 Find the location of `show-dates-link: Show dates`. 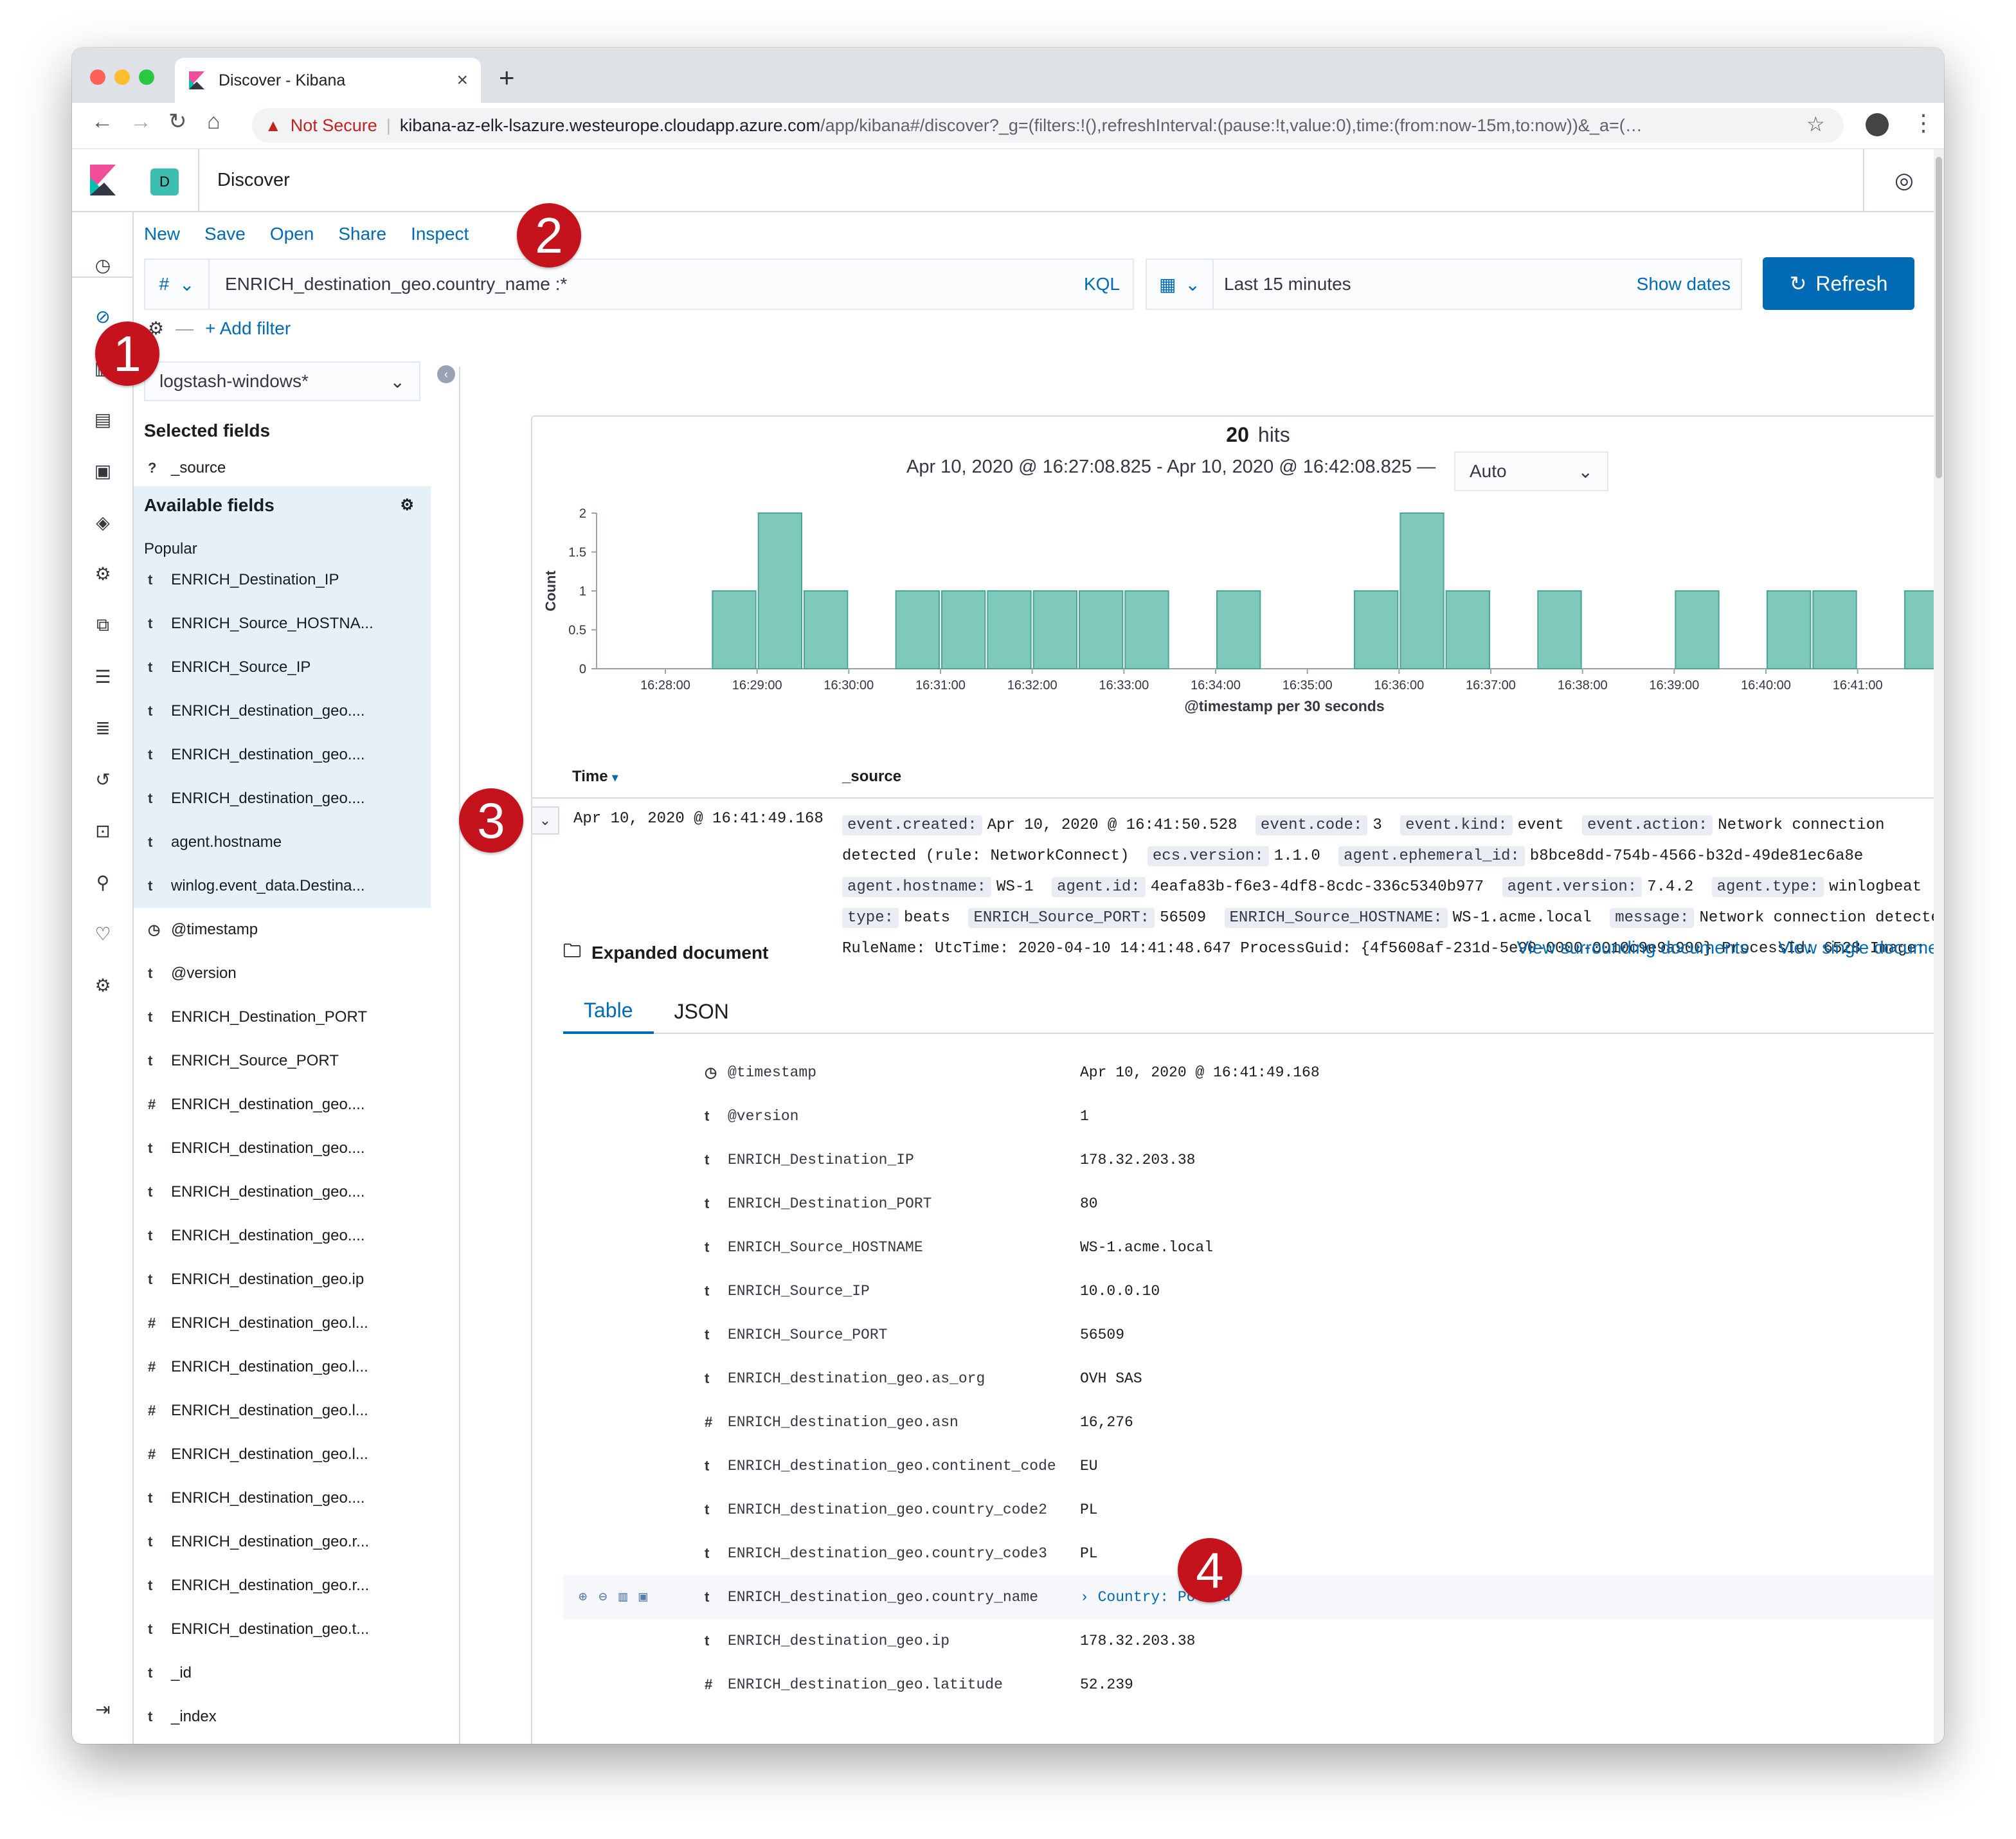

show-dates-link: Show dates is located at coordinates (1689, 284).